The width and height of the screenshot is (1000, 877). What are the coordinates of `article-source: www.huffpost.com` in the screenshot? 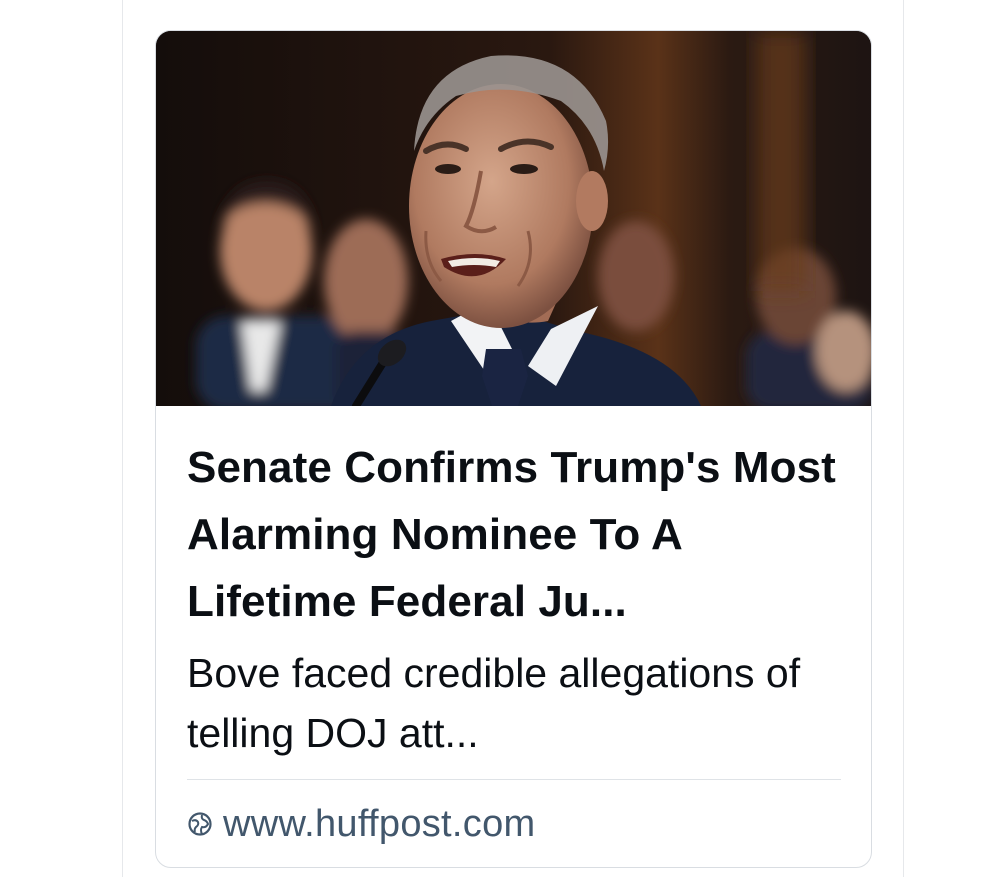 It's located at (361, 824).